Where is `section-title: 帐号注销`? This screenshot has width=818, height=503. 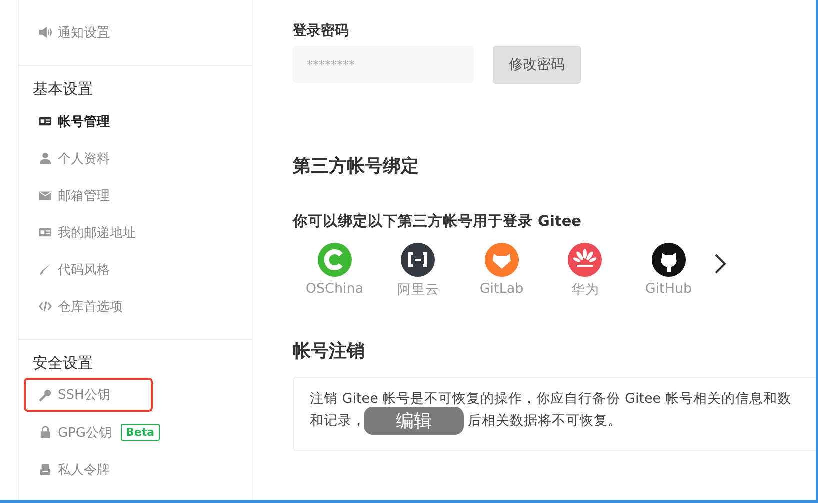 section-title: 帐号注销 is located at coordinates (329, 351).